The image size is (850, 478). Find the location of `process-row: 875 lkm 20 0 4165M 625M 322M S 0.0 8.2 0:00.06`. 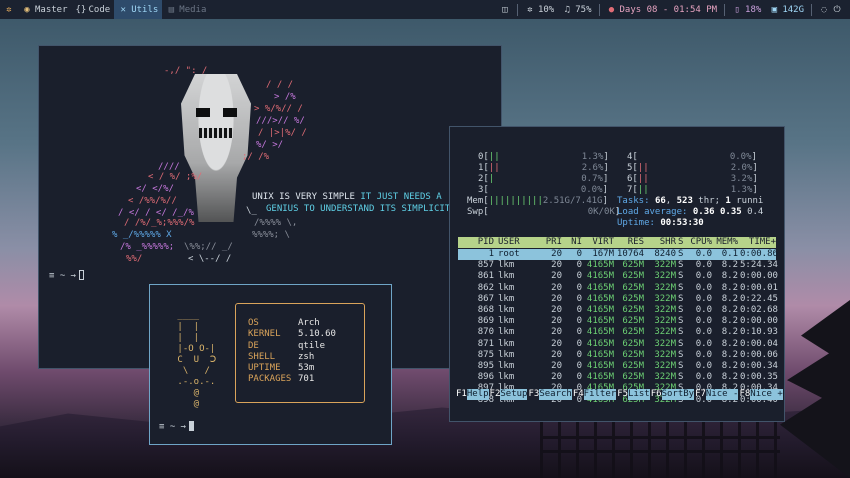

process-row: 875 lkm 20 0 4165M 625M 322M S 0.0 8.2 0:00.06 is located at coordinates (618, 355).